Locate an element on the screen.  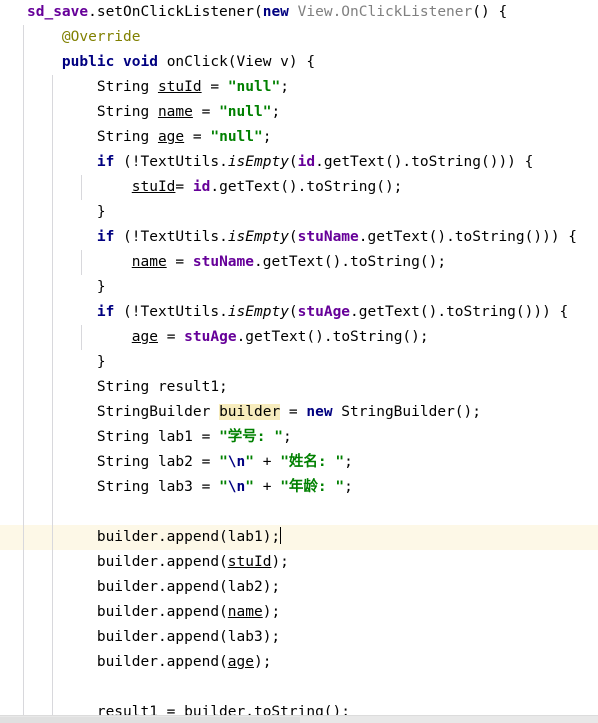
code-line: String stuId = "null"; is located at coordinates (299, 87).